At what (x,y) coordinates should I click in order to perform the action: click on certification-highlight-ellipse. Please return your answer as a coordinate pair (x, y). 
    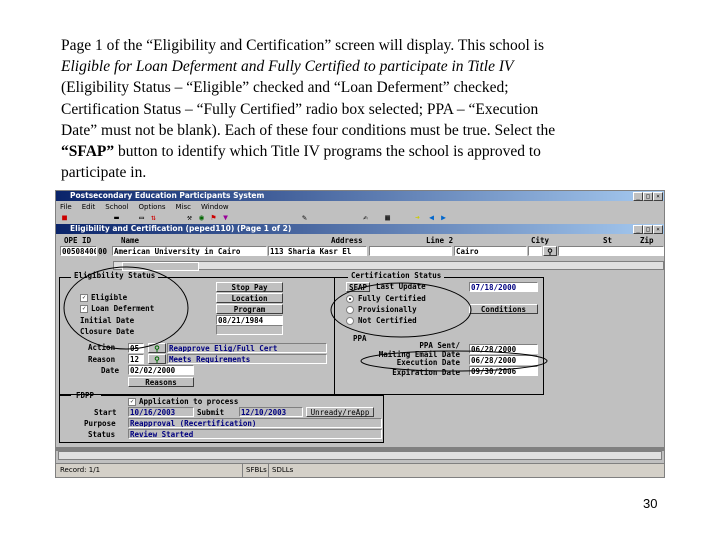
    Looking at the image, I should click on (401, 310).